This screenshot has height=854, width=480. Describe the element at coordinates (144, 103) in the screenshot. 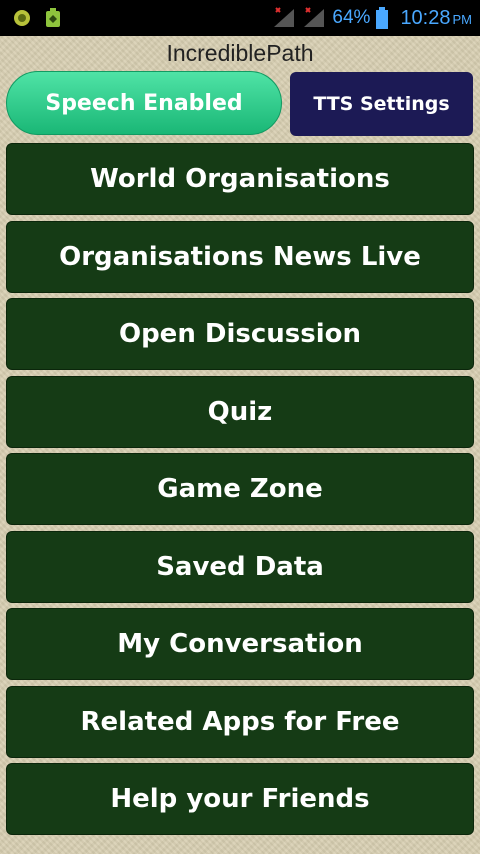

I see `speech-enabled-button: Speech Enabled` at that location.